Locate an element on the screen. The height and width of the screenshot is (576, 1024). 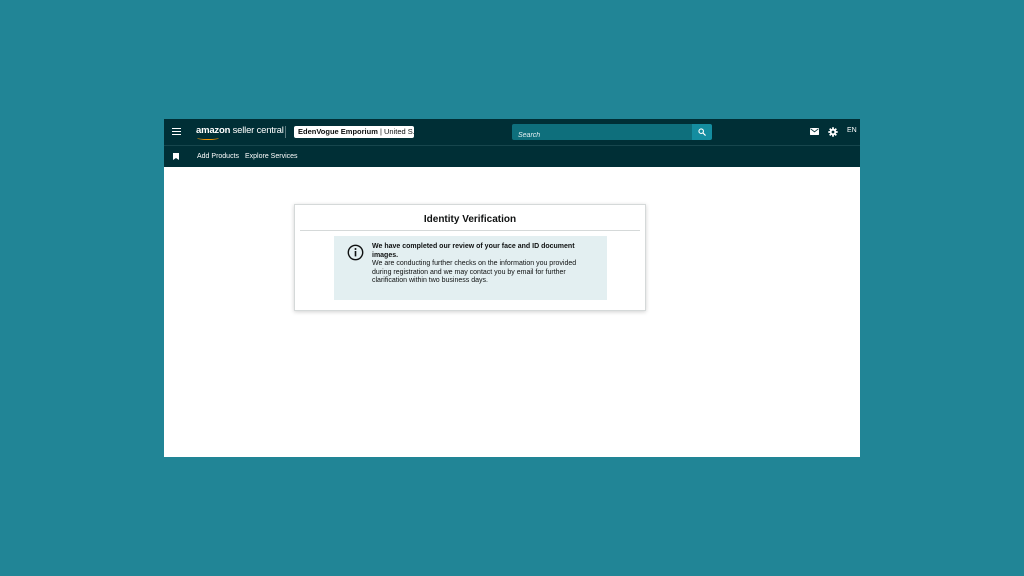
mail-icon is located at coordinates (814, 131).